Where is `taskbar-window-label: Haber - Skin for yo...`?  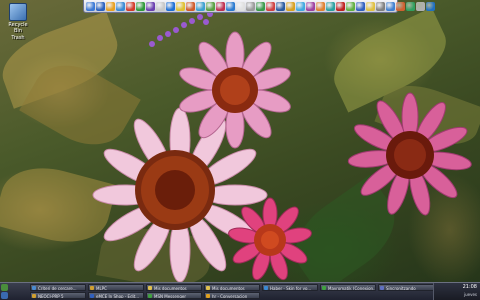
taskbar-window-label: Haber - Skin for yo... is located at coordinates (291, 288).